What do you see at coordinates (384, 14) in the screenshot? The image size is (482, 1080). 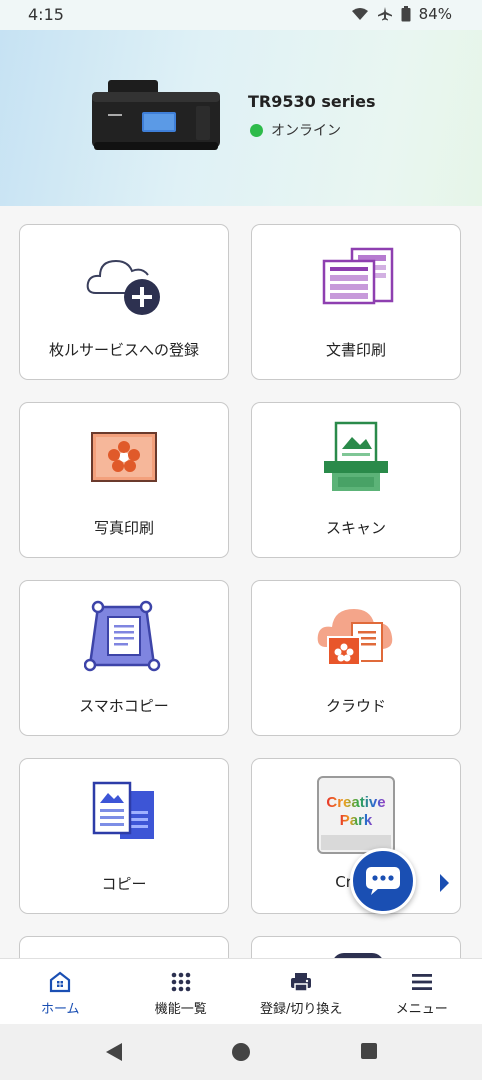 I see `airplane-icon` at bounding box center [384, 14].